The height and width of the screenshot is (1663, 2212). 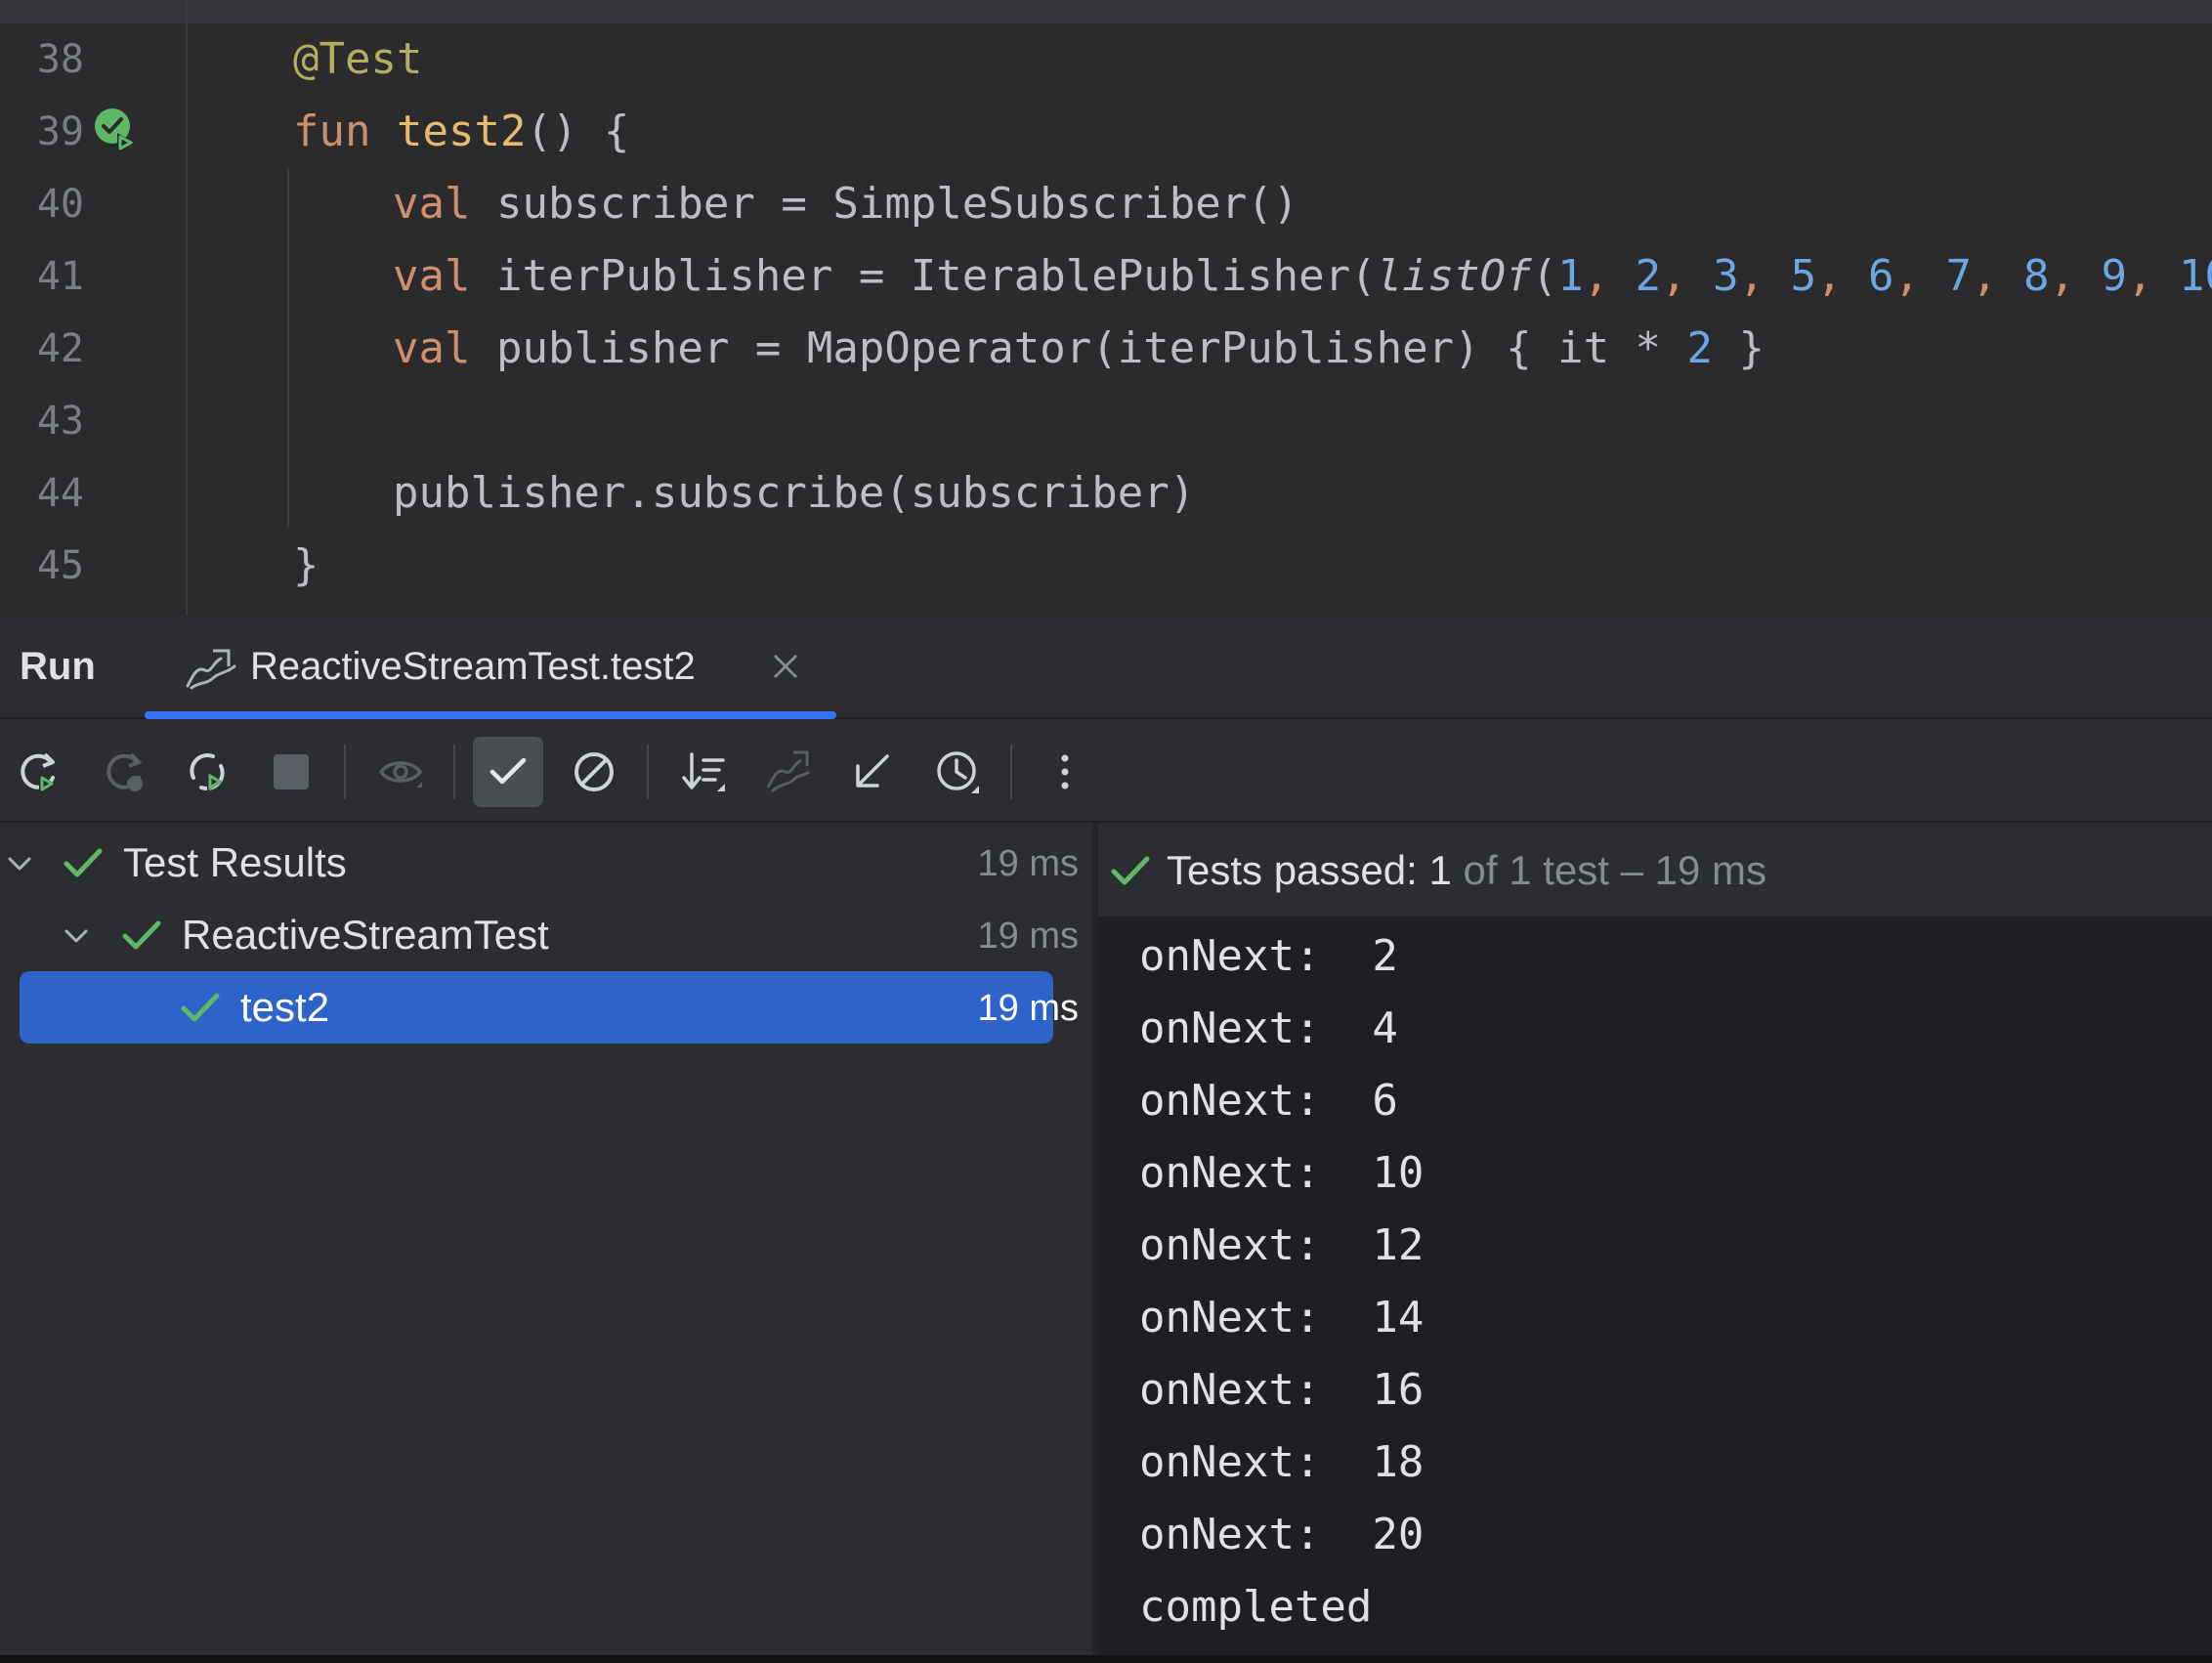 I want to click on more-vertical-icon, so click(x=1065, y=771).